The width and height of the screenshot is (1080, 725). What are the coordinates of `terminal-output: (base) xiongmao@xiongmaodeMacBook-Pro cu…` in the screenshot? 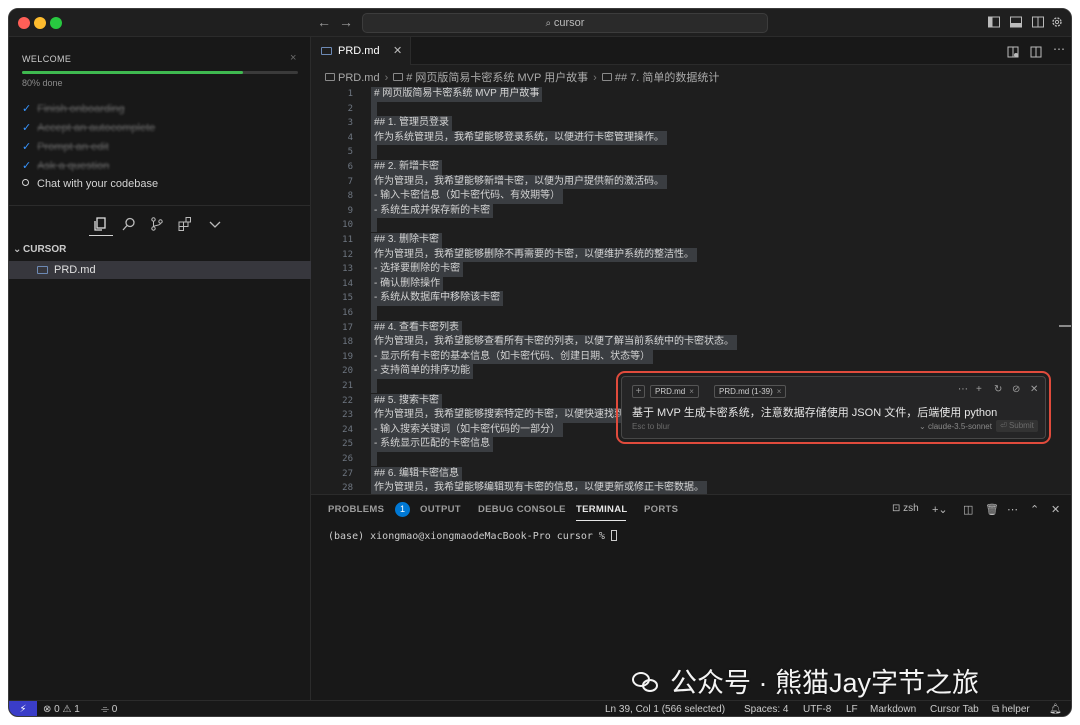 It's located at (472, 536).